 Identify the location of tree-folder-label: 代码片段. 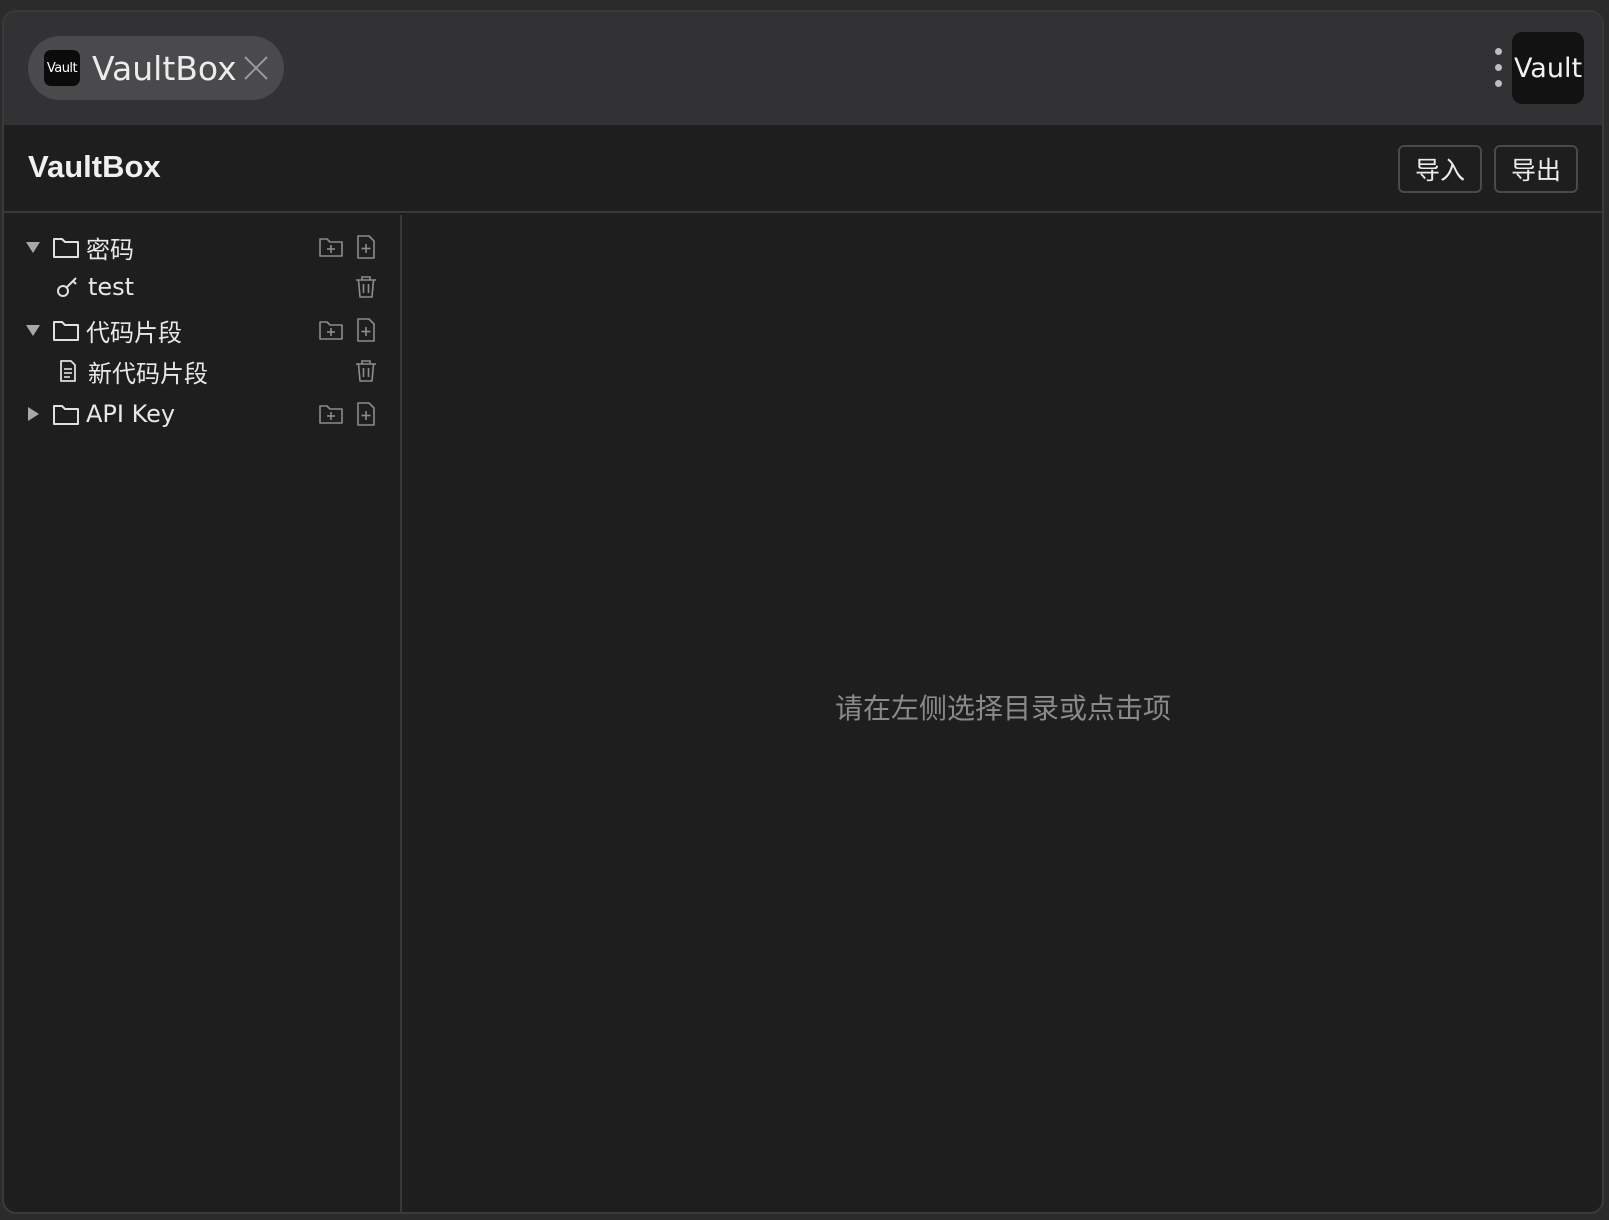
(134, 332).